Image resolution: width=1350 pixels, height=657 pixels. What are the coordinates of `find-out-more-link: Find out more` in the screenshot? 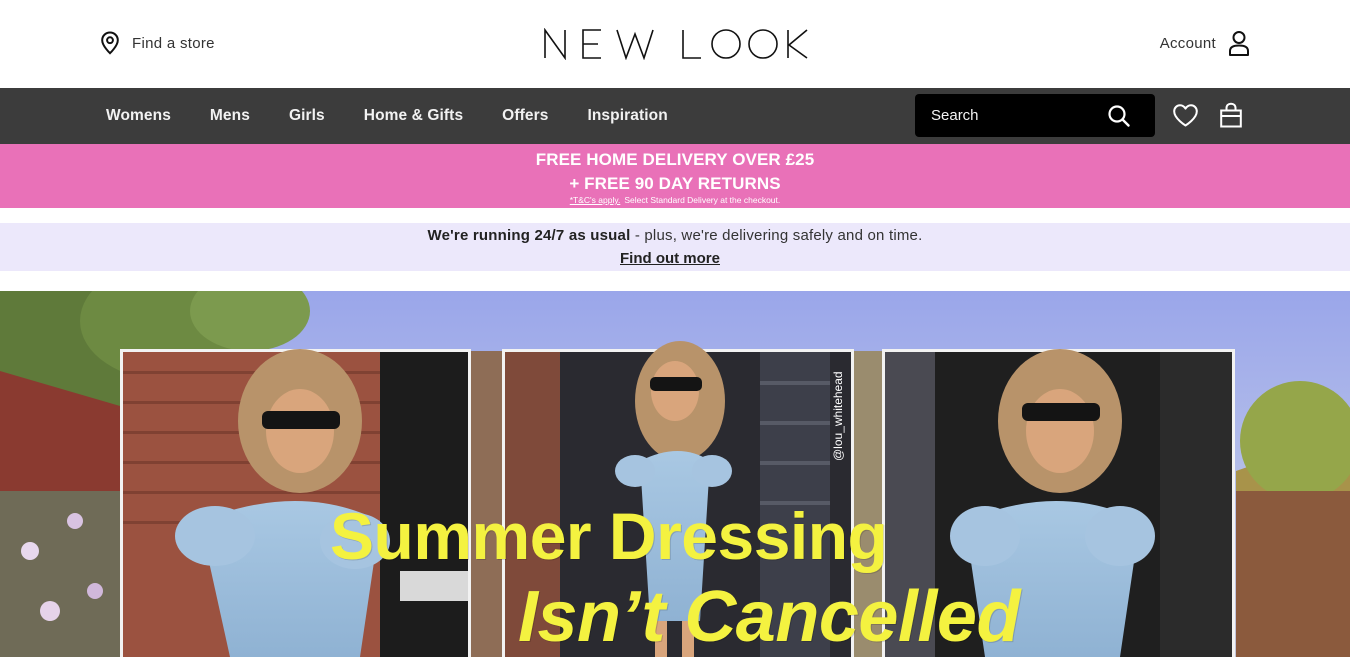 It's located at (670, 258).